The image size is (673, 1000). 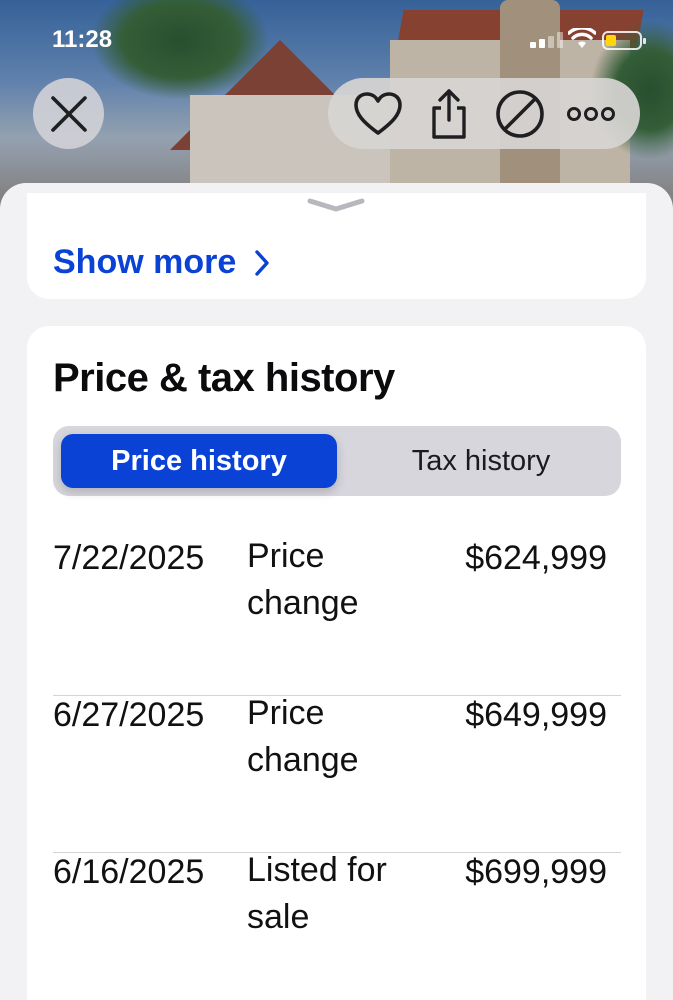 What do you see at coordinates (624, 40) in the screenshot?
I see `battery-icon` at bounding box center [624, 40].